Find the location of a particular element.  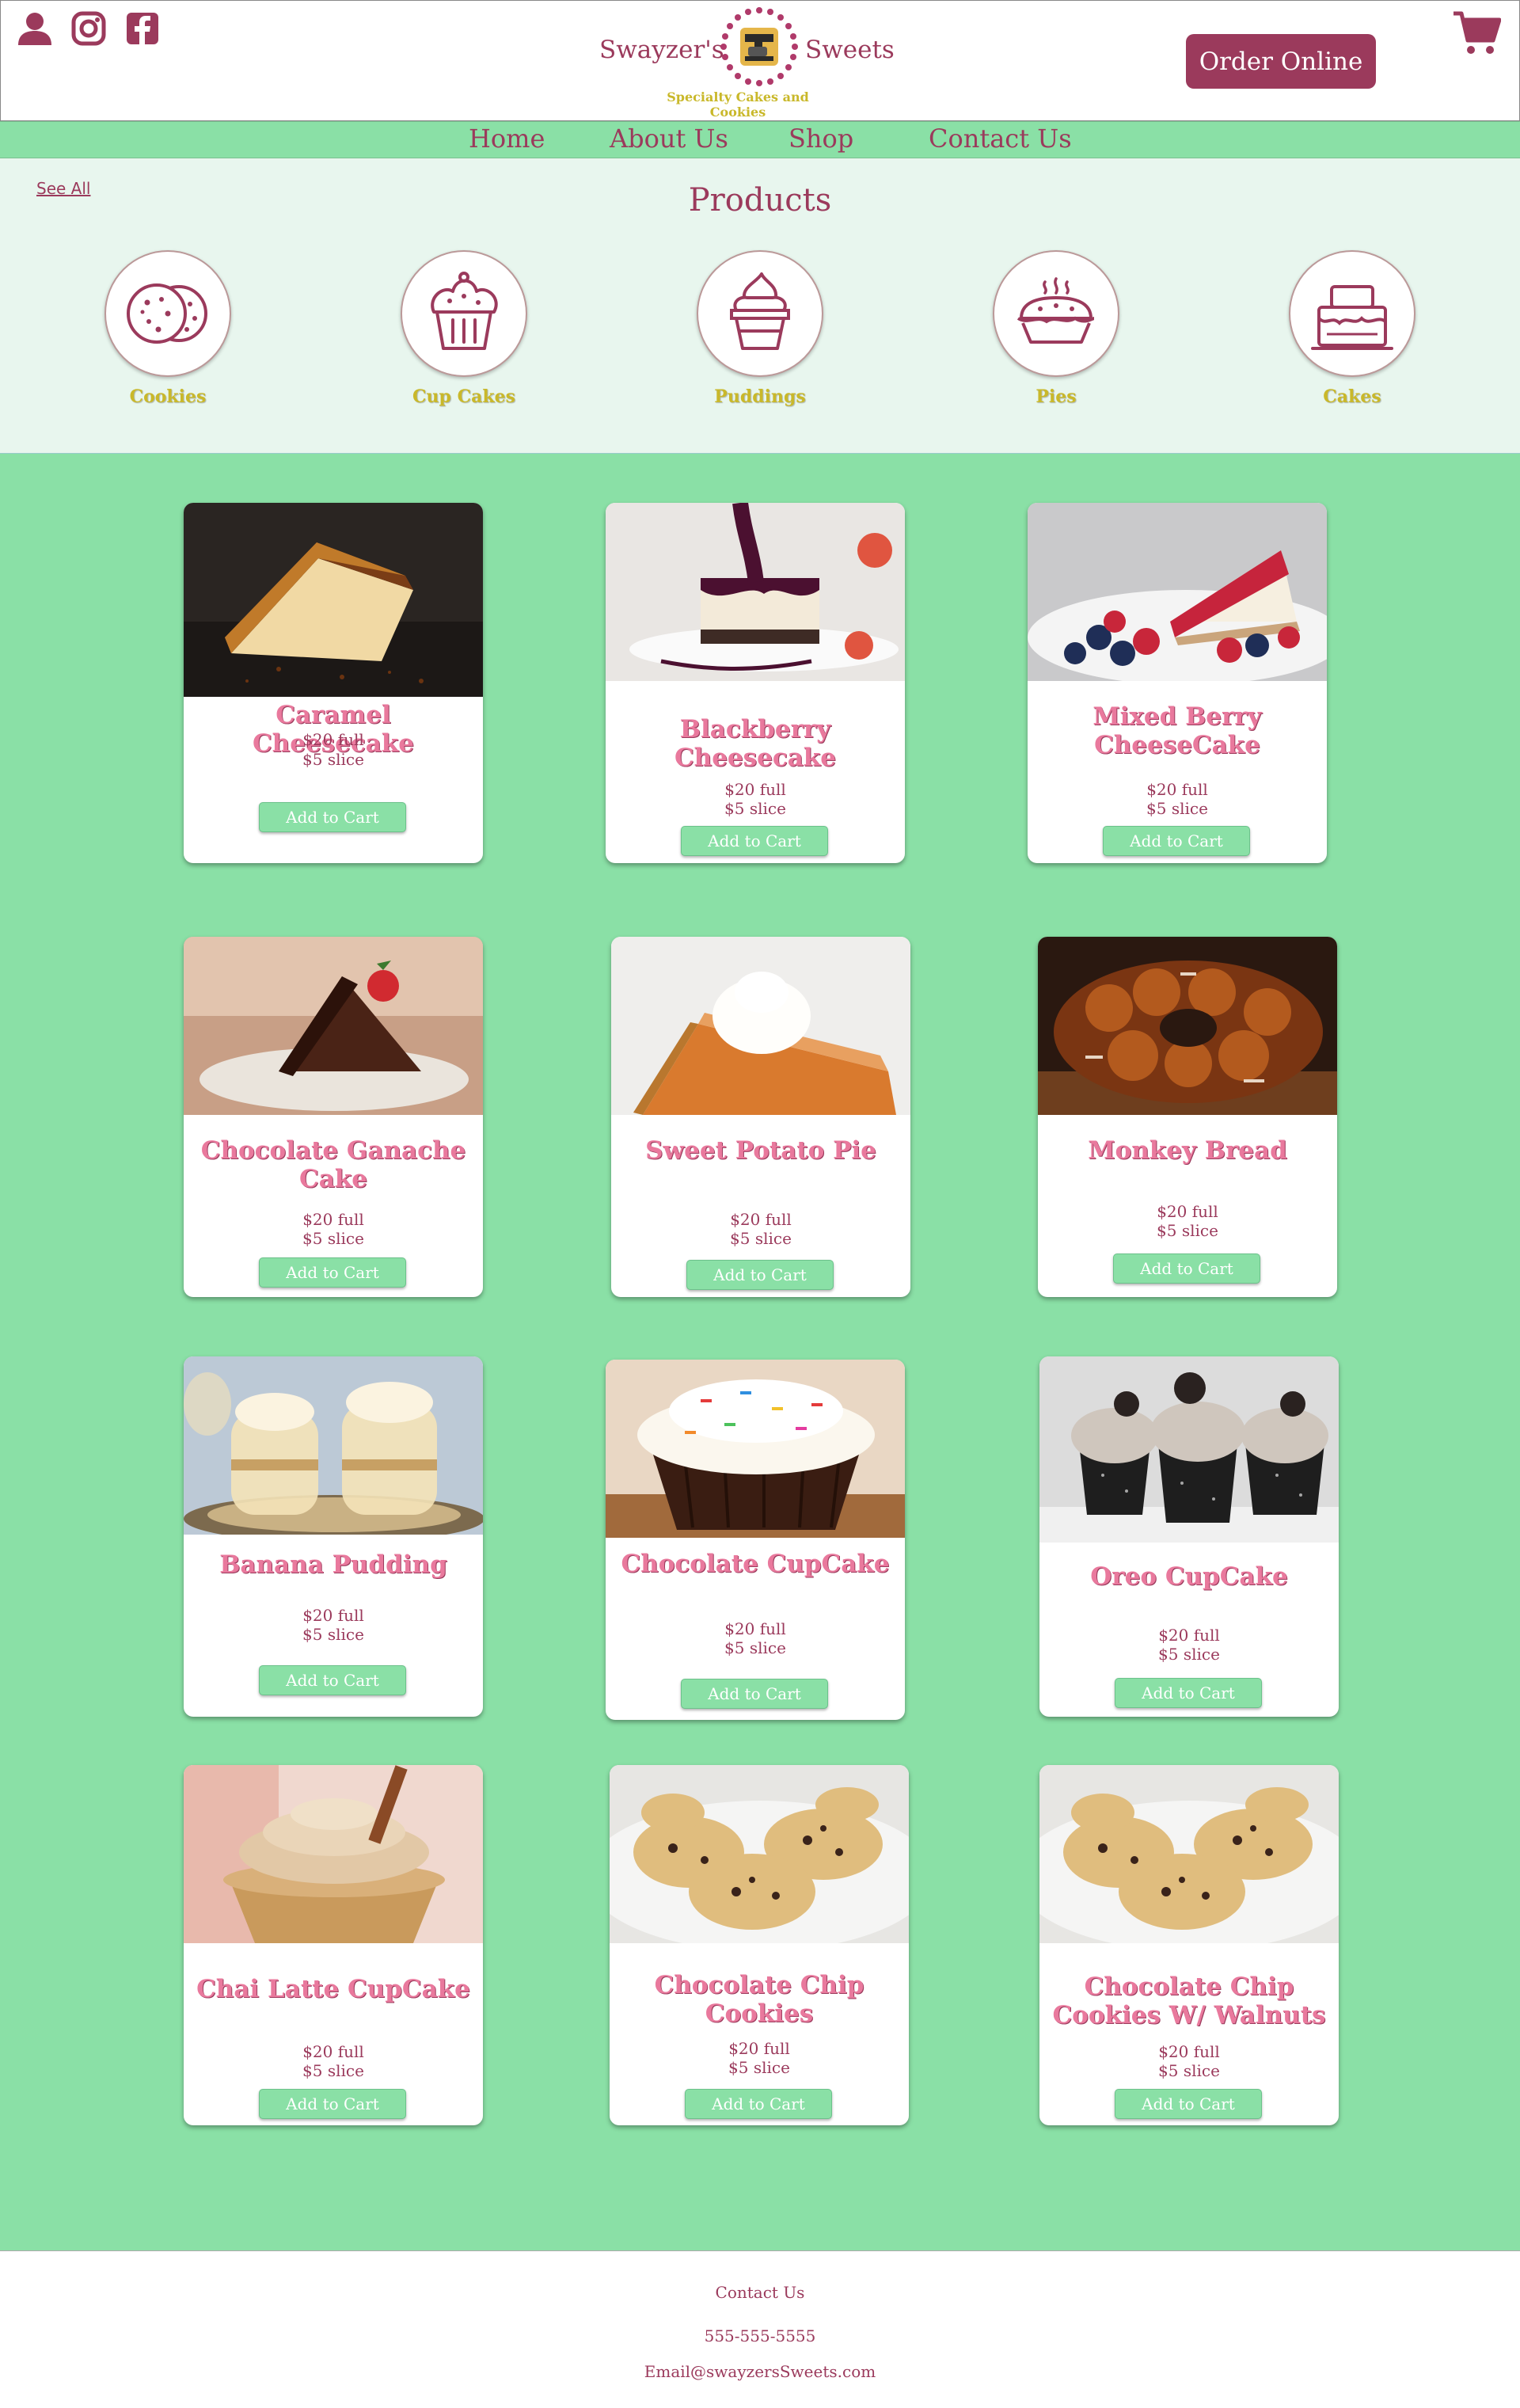

order-online-button: Order Online is located at coordinates (1281, 61).